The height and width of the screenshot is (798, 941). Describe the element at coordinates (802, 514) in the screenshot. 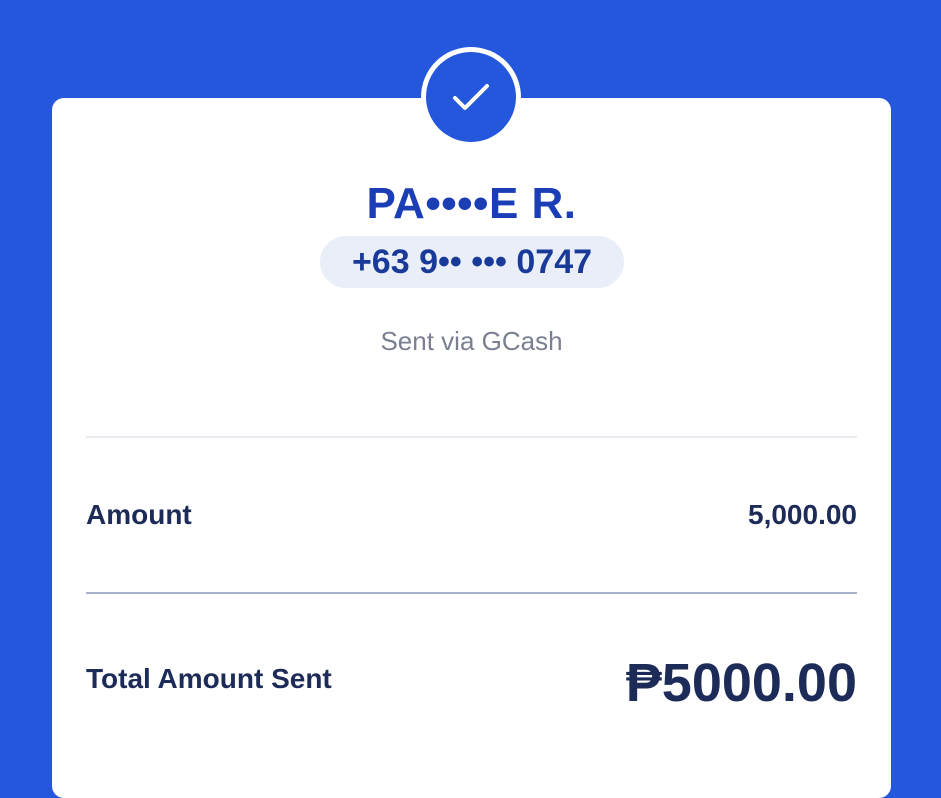

I see `amount-value: 5,000.00` at that location.